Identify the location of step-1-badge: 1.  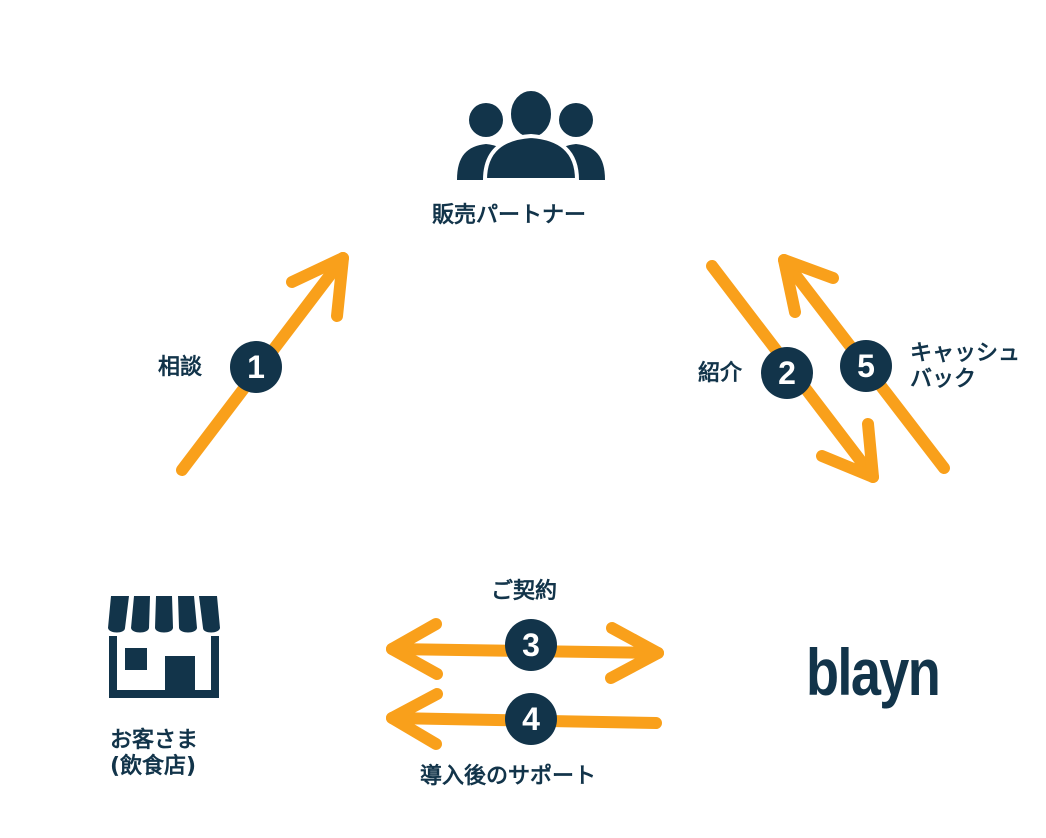
(256, 367).